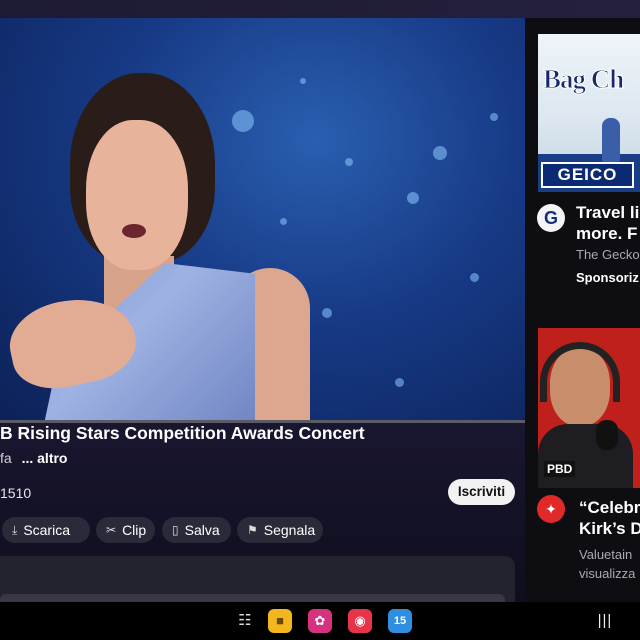  Describe the element at coordinates (289, 530) in the screenshot. I see `report-label: Segnala` at that location.